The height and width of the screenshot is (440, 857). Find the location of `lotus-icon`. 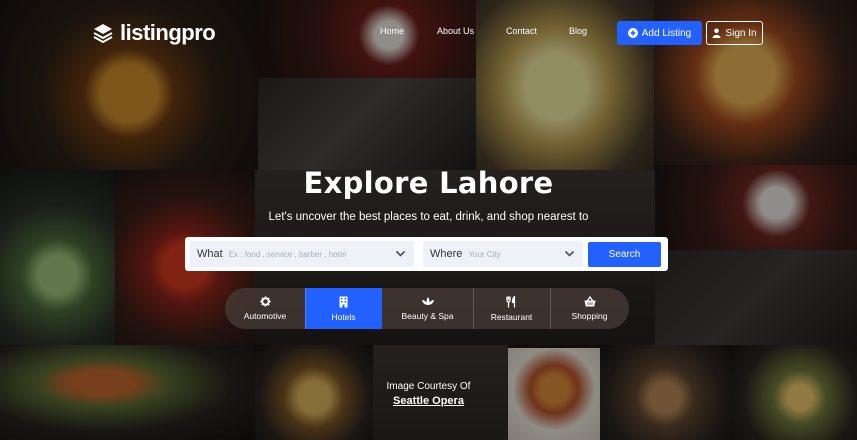

lotus-icon is located at coordinates (427, 301).